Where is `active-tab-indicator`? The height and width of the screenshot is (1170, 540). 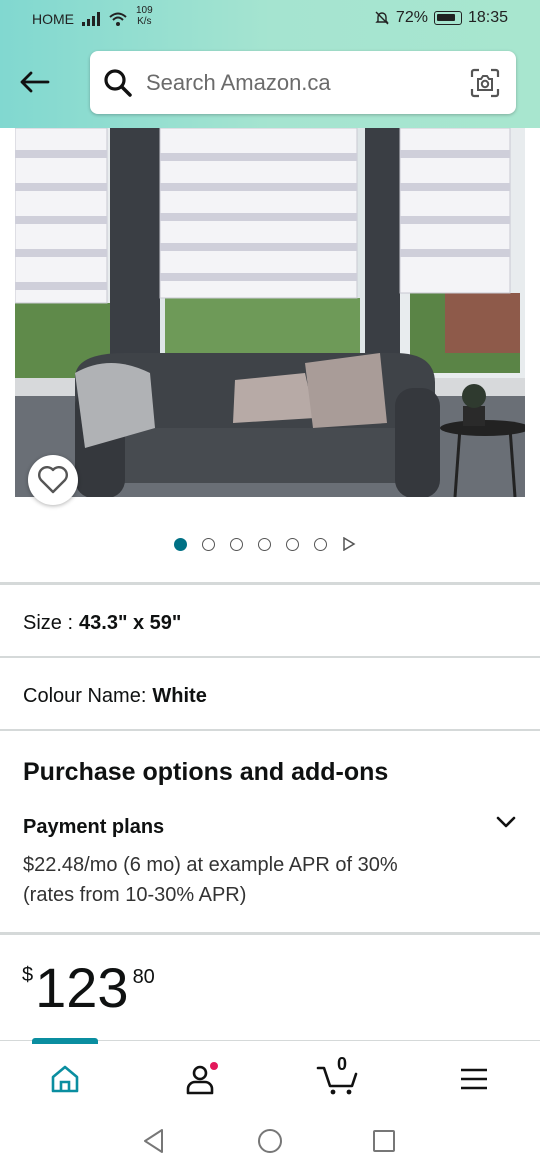 active-tab-indicator is located at coordinates (65, 1041).